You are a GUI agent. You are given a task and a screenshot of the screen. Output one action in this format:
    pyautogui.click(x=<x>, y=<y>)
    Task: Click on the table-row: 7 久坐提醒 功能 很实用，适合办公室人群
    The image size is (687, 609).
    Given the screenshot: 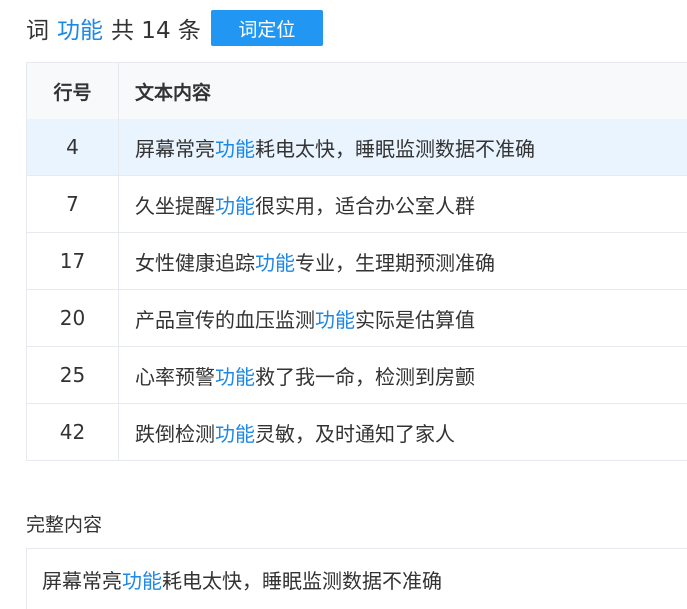 What is the action you would take?
    pyautogui.click(x=357, y=203)
    